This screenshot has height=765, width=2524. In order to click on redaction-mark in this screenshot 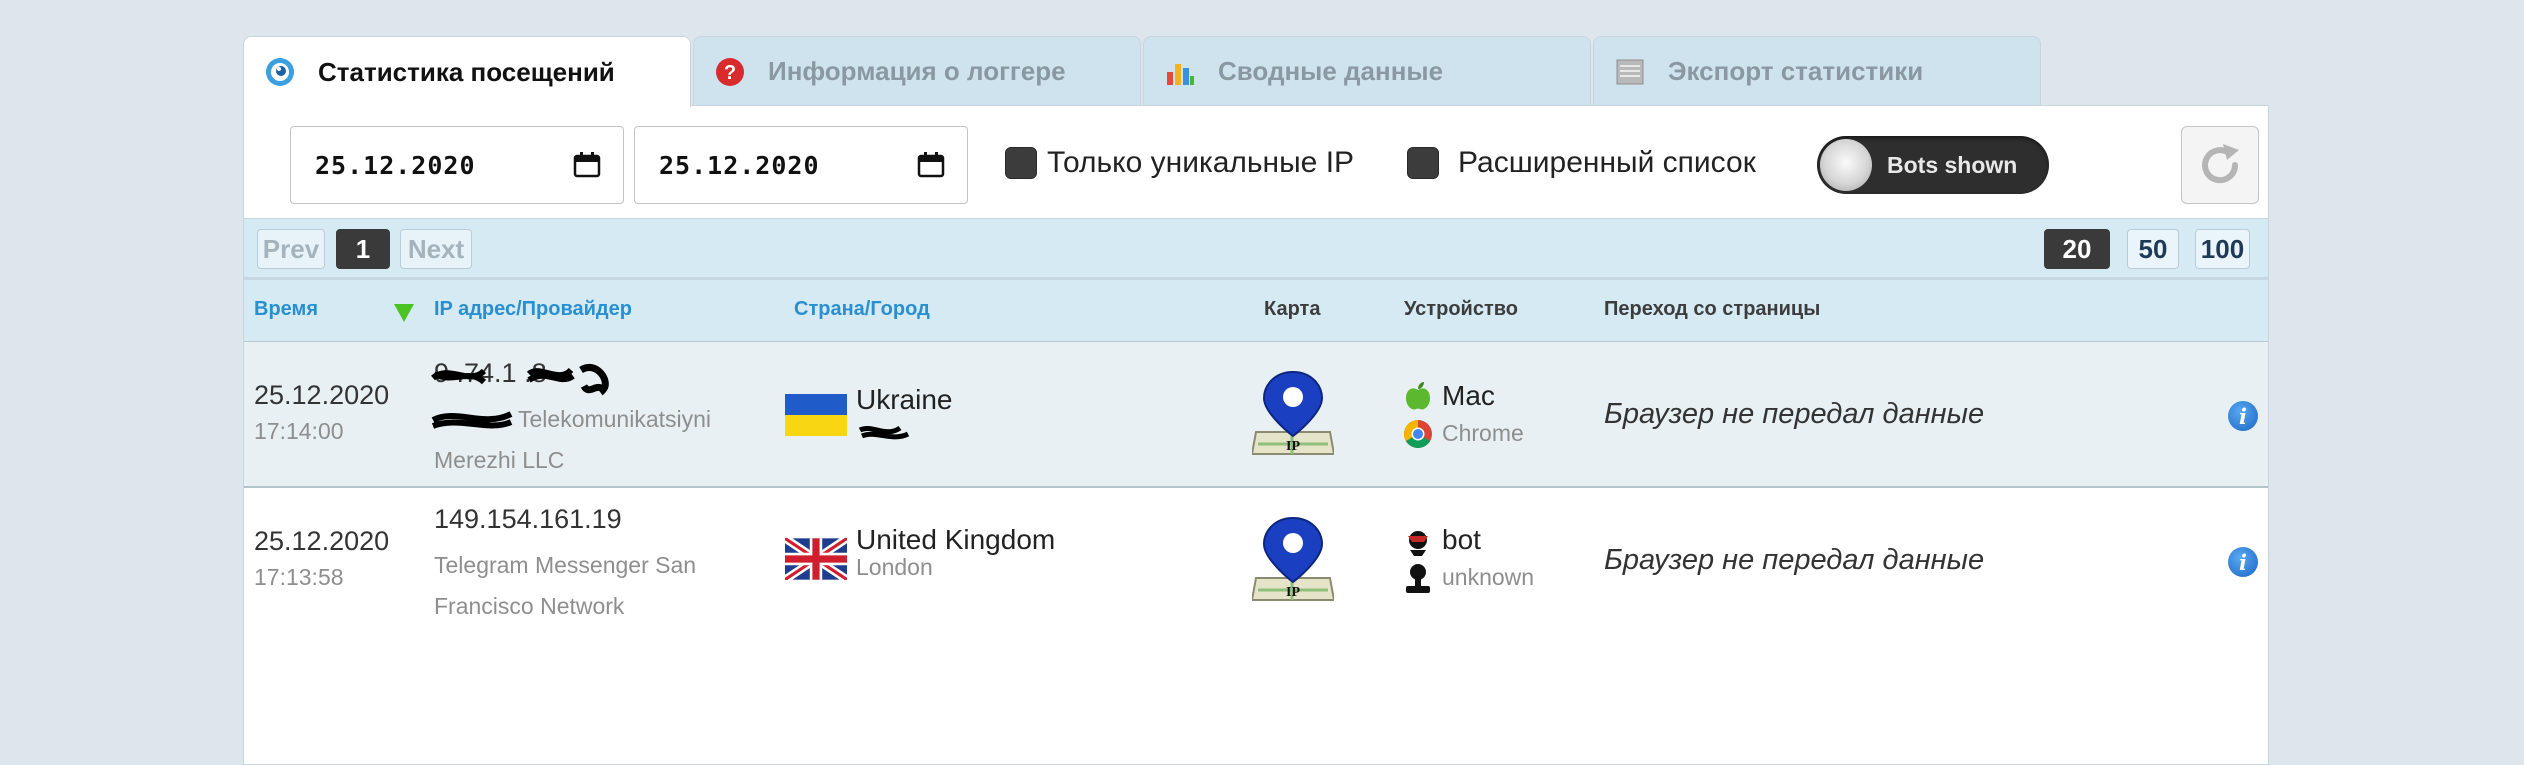, I will do `click(884, 432)`.